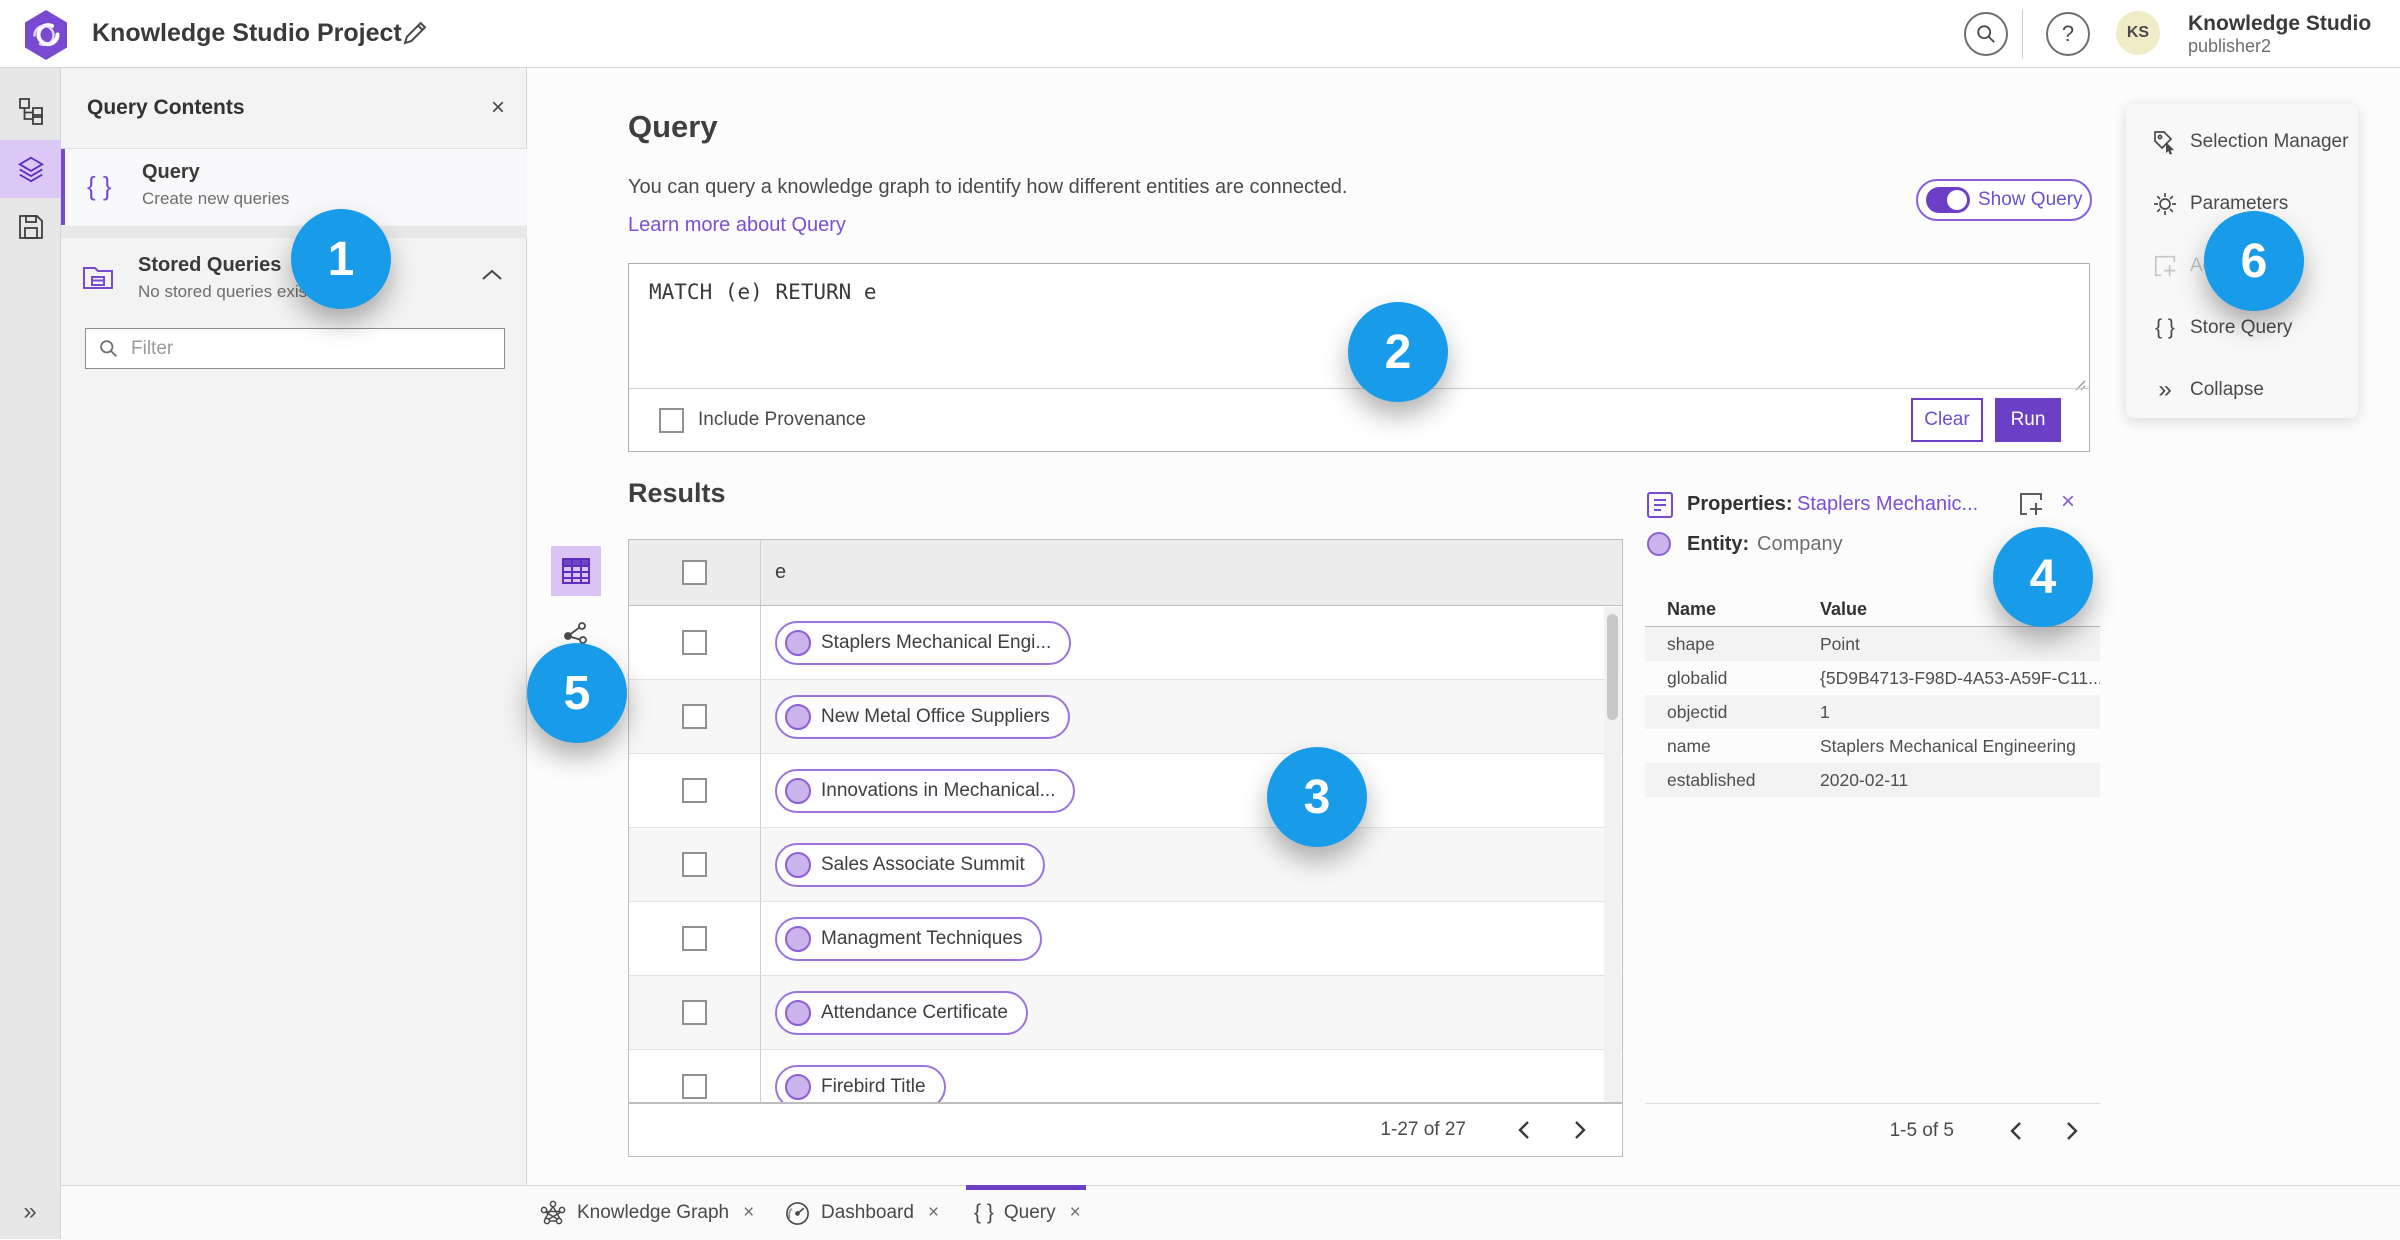 The image size is (2400, 1240). Describe the element at coordinates (2239, 203) in the screenshot. I see `menu-item-label: Parameters` at that location.